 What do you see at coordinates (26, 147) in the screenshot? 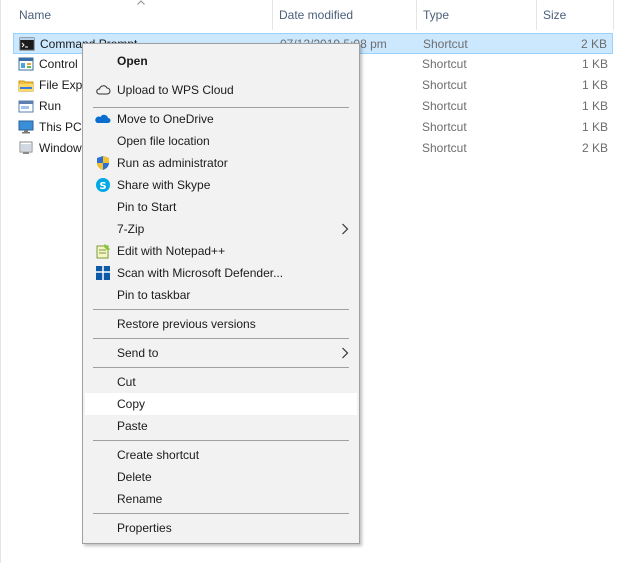
I see `windows-icon` at bounding box center [26, 147].